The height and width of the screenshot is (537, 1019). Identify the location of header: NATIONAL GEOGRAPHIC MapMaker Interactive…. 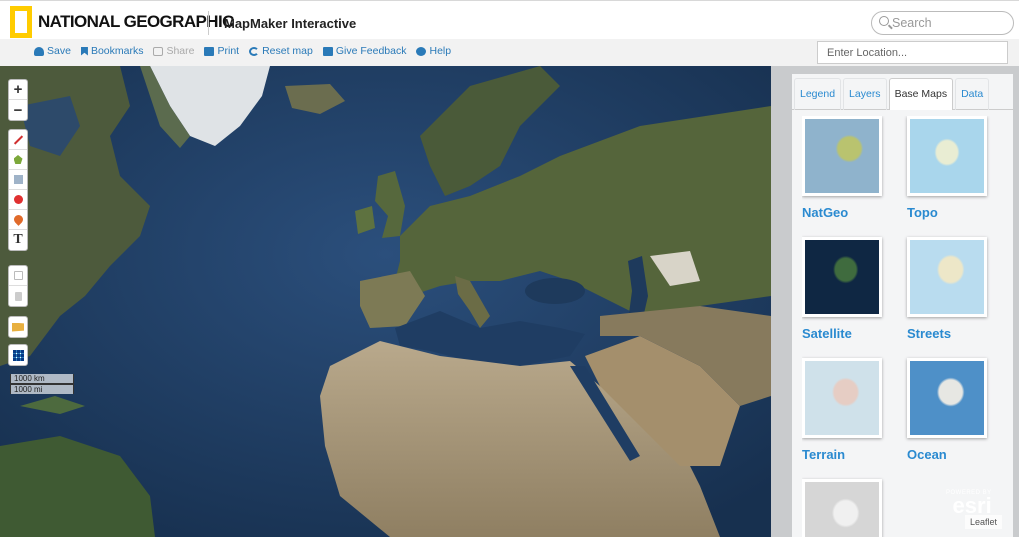
(509, 33).